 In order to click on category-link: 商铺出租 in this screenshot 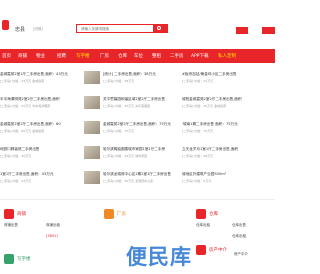, I will do `click(53, 225)`.